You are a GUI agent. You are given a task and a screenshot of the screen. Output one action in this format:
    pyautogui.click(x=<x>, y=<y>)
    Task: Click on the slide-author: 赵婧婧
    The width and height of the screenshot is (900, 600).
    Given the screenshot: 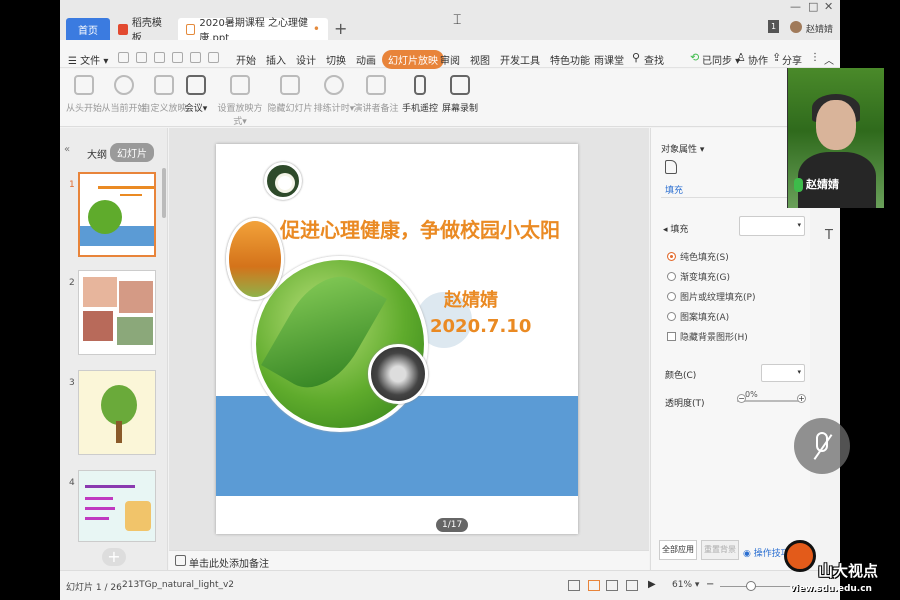 What is the action you would take?
    pyautogui.click(x=471, y=299)
    